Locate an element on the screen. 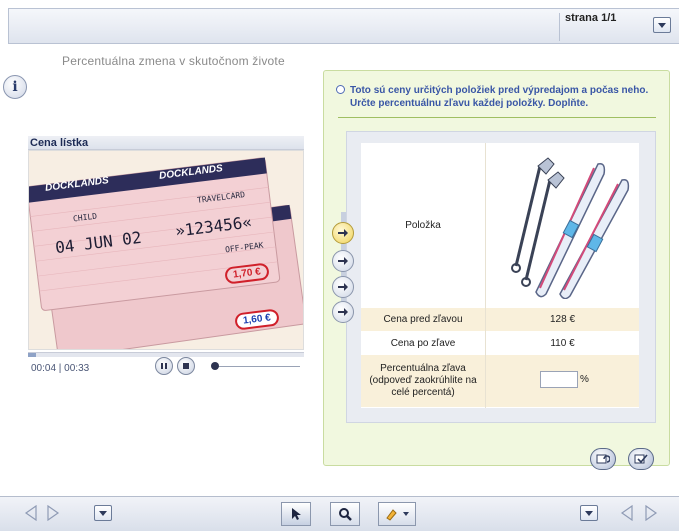 This screenshot has height=531, width=679. price-before-label: Cena pred zľavou is located at coordinates (423, 319).